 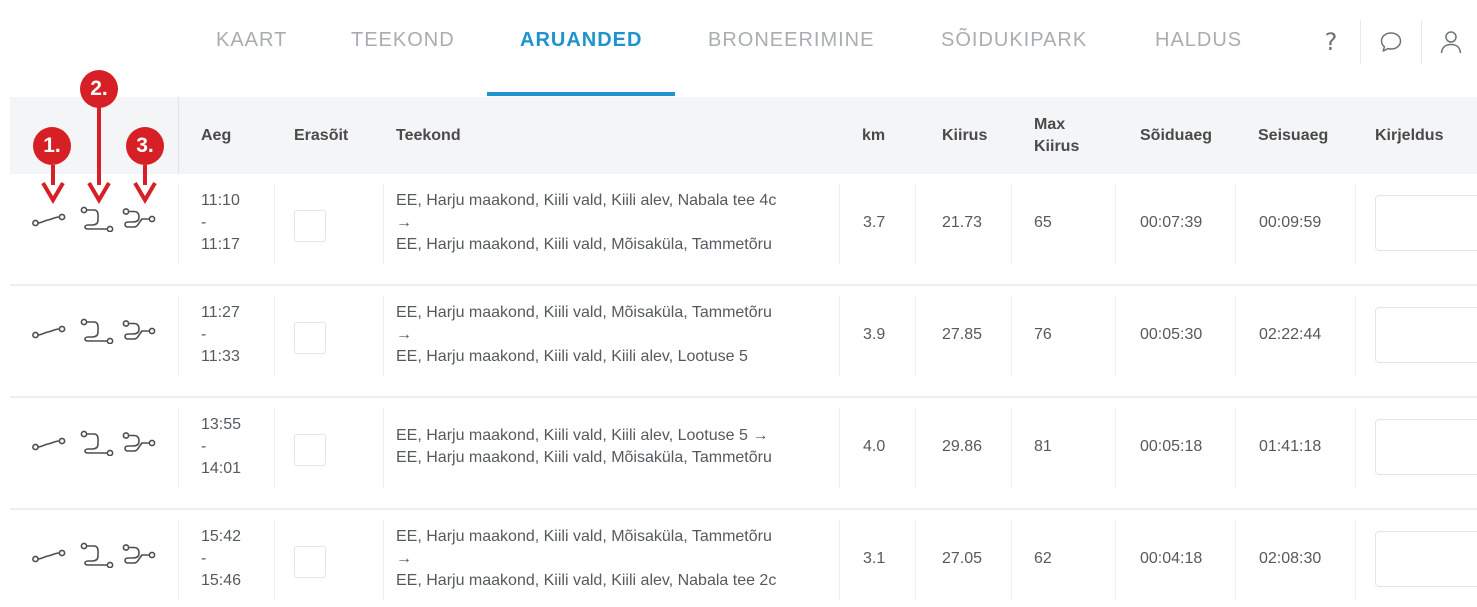 What do you see at coordinates (99, 155) in the screenshot?
I see `annotation-arrows` at bounding box center [99, 155].